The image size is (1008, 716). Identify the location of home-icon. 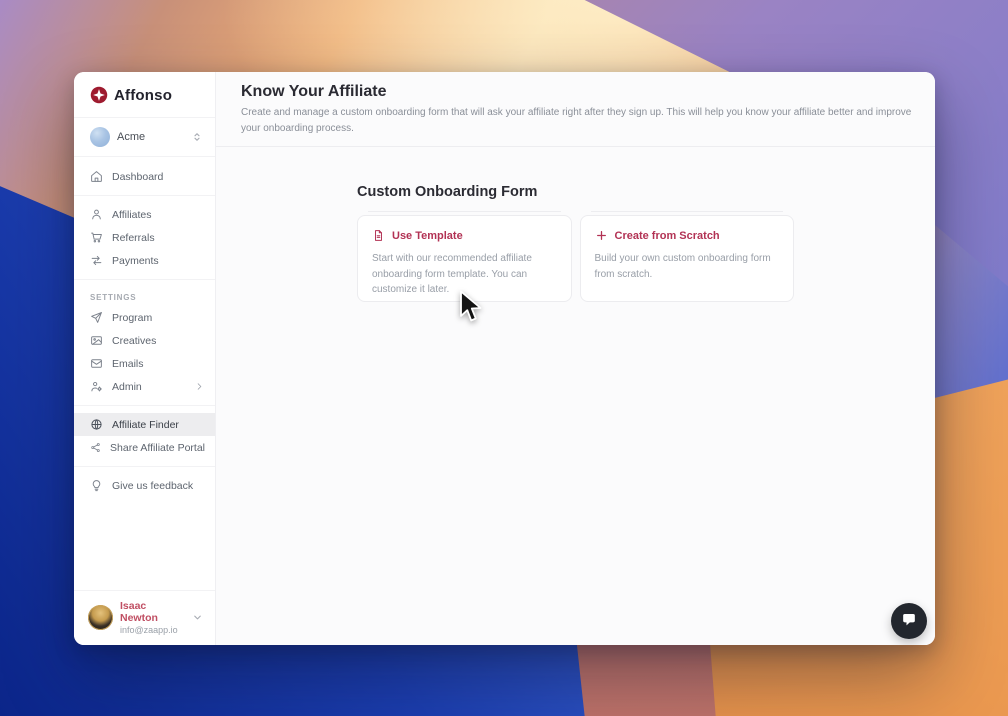
(96, 176).